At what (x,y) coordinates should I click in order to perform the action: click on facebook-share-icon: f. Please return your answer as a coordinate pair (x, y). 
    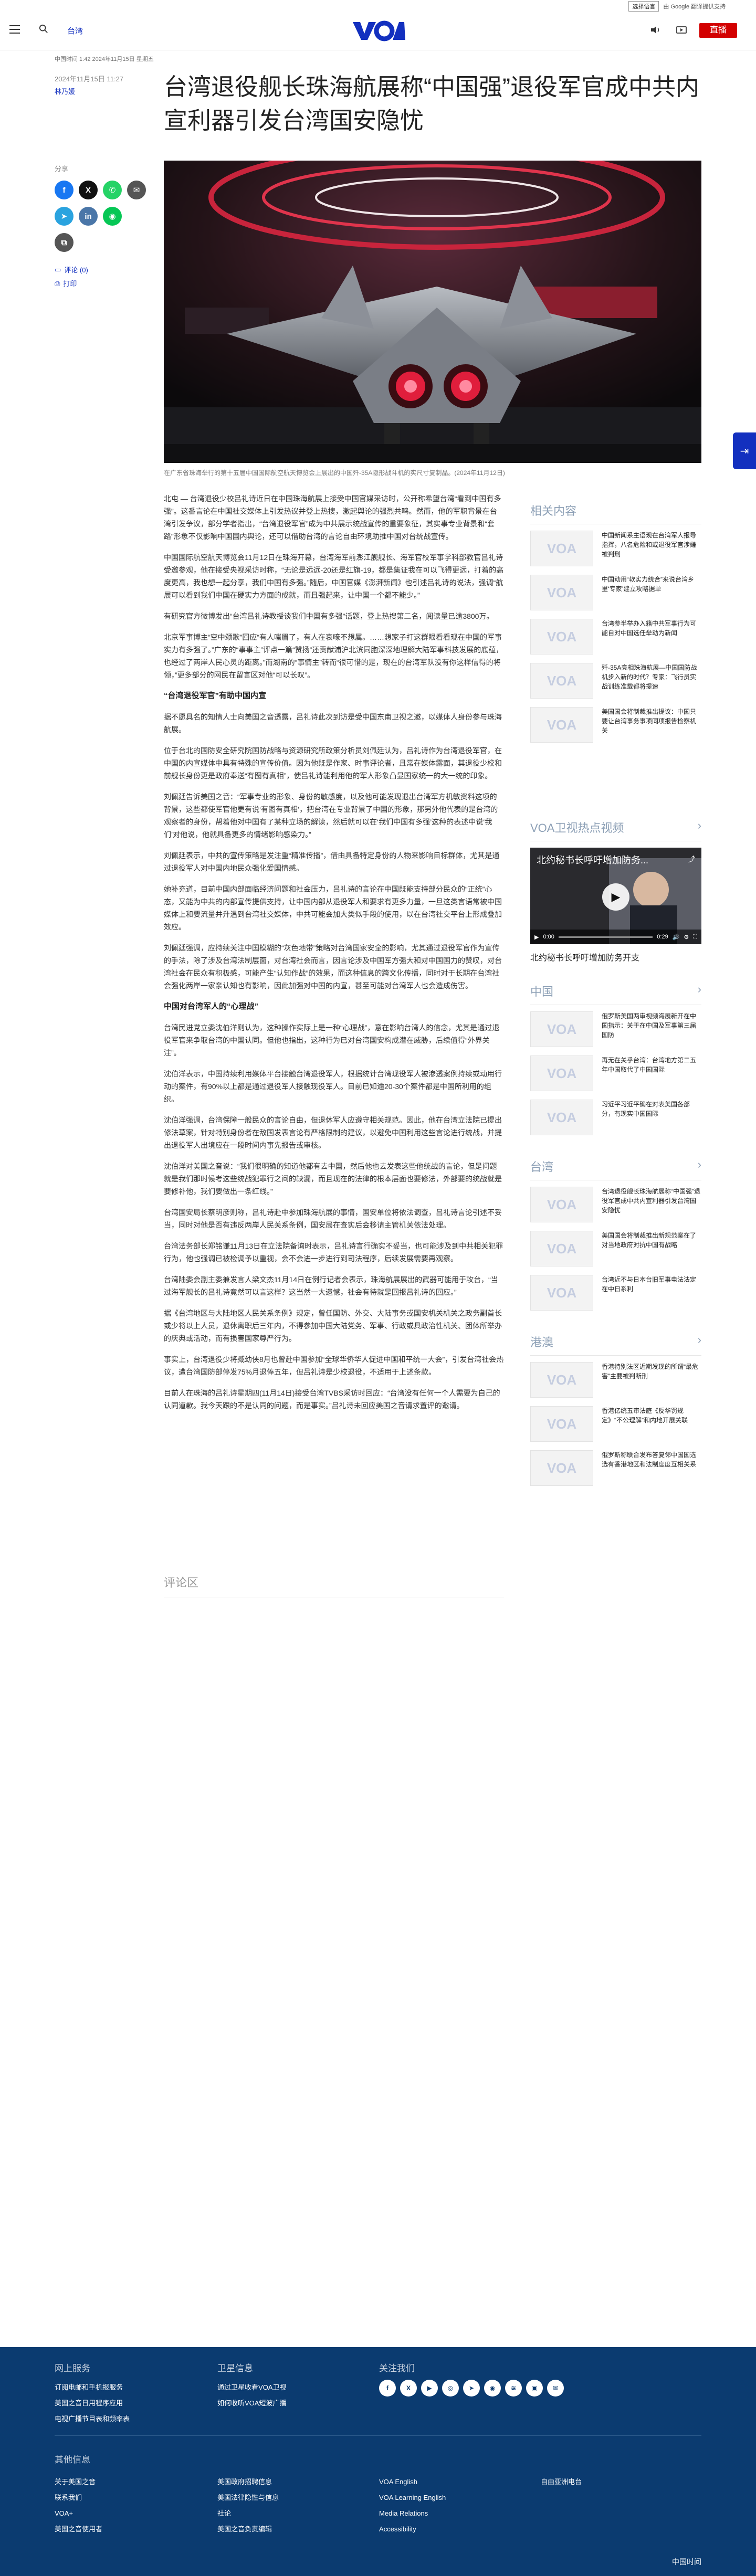
    Looking at the image, I should click on (64, 190).